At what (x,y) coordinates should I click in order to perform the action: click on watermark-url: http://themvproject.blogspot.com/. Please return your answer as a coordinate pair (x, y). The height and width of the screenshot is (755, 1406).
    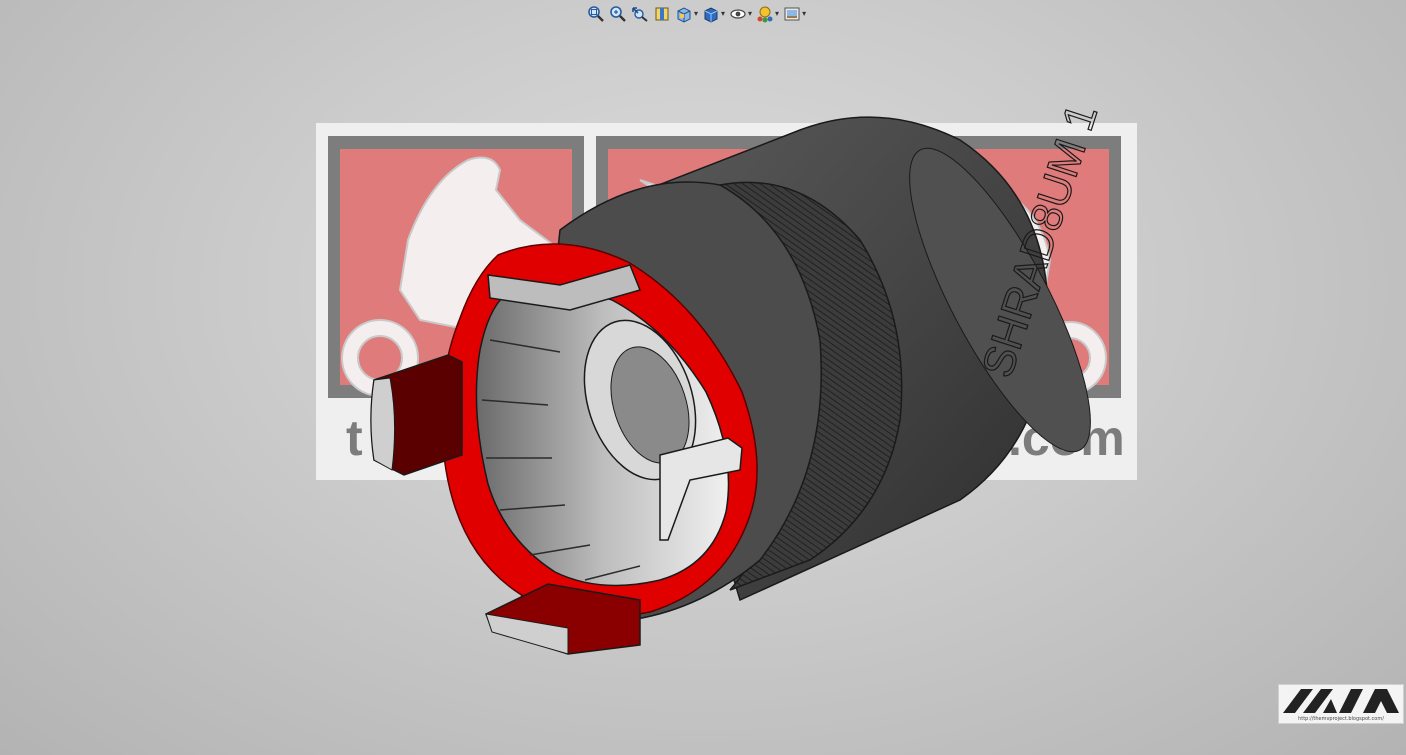
    Looking at the image, I should click on (1341, 719).